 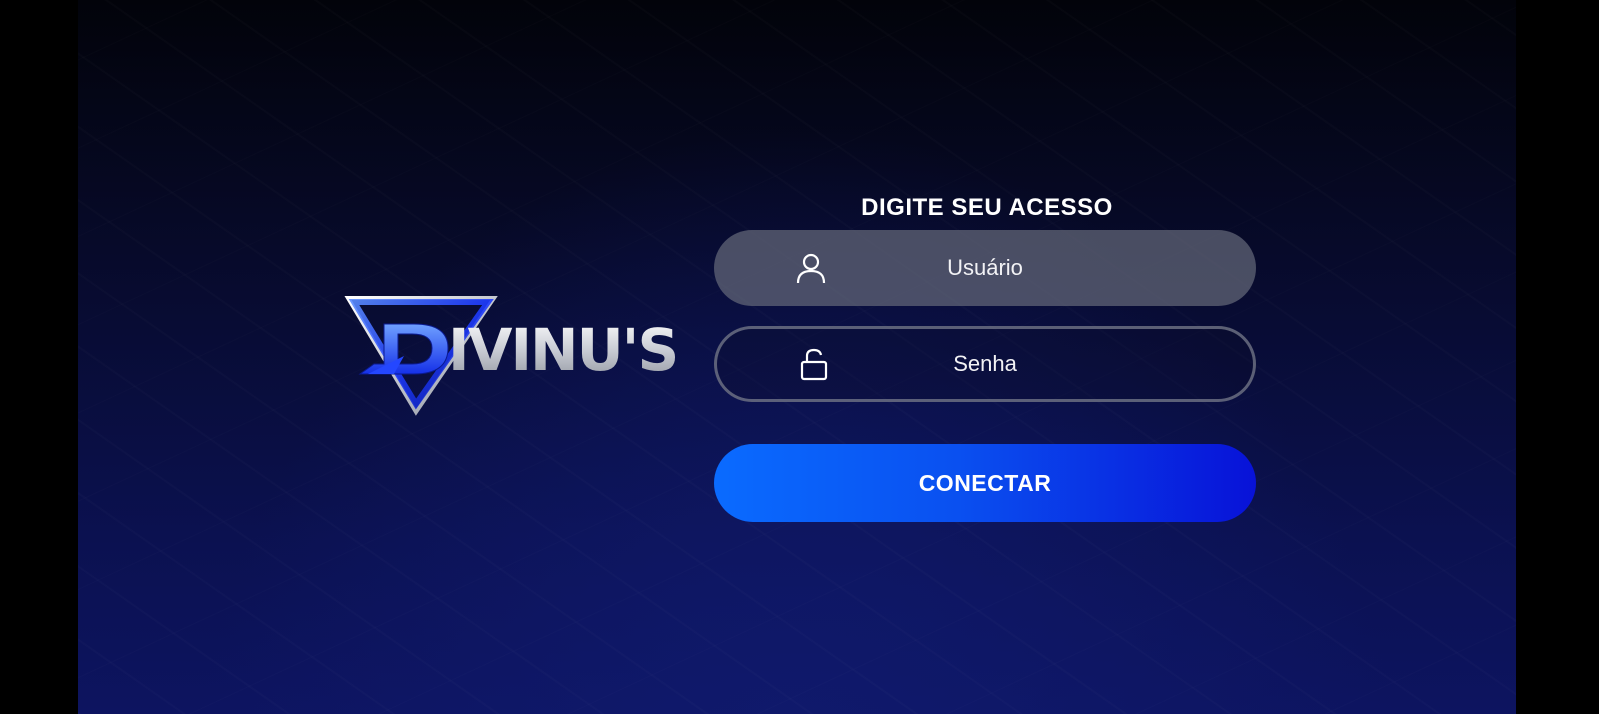 I want to click on password-placeholder: Senha, so click(x=985, y=363).